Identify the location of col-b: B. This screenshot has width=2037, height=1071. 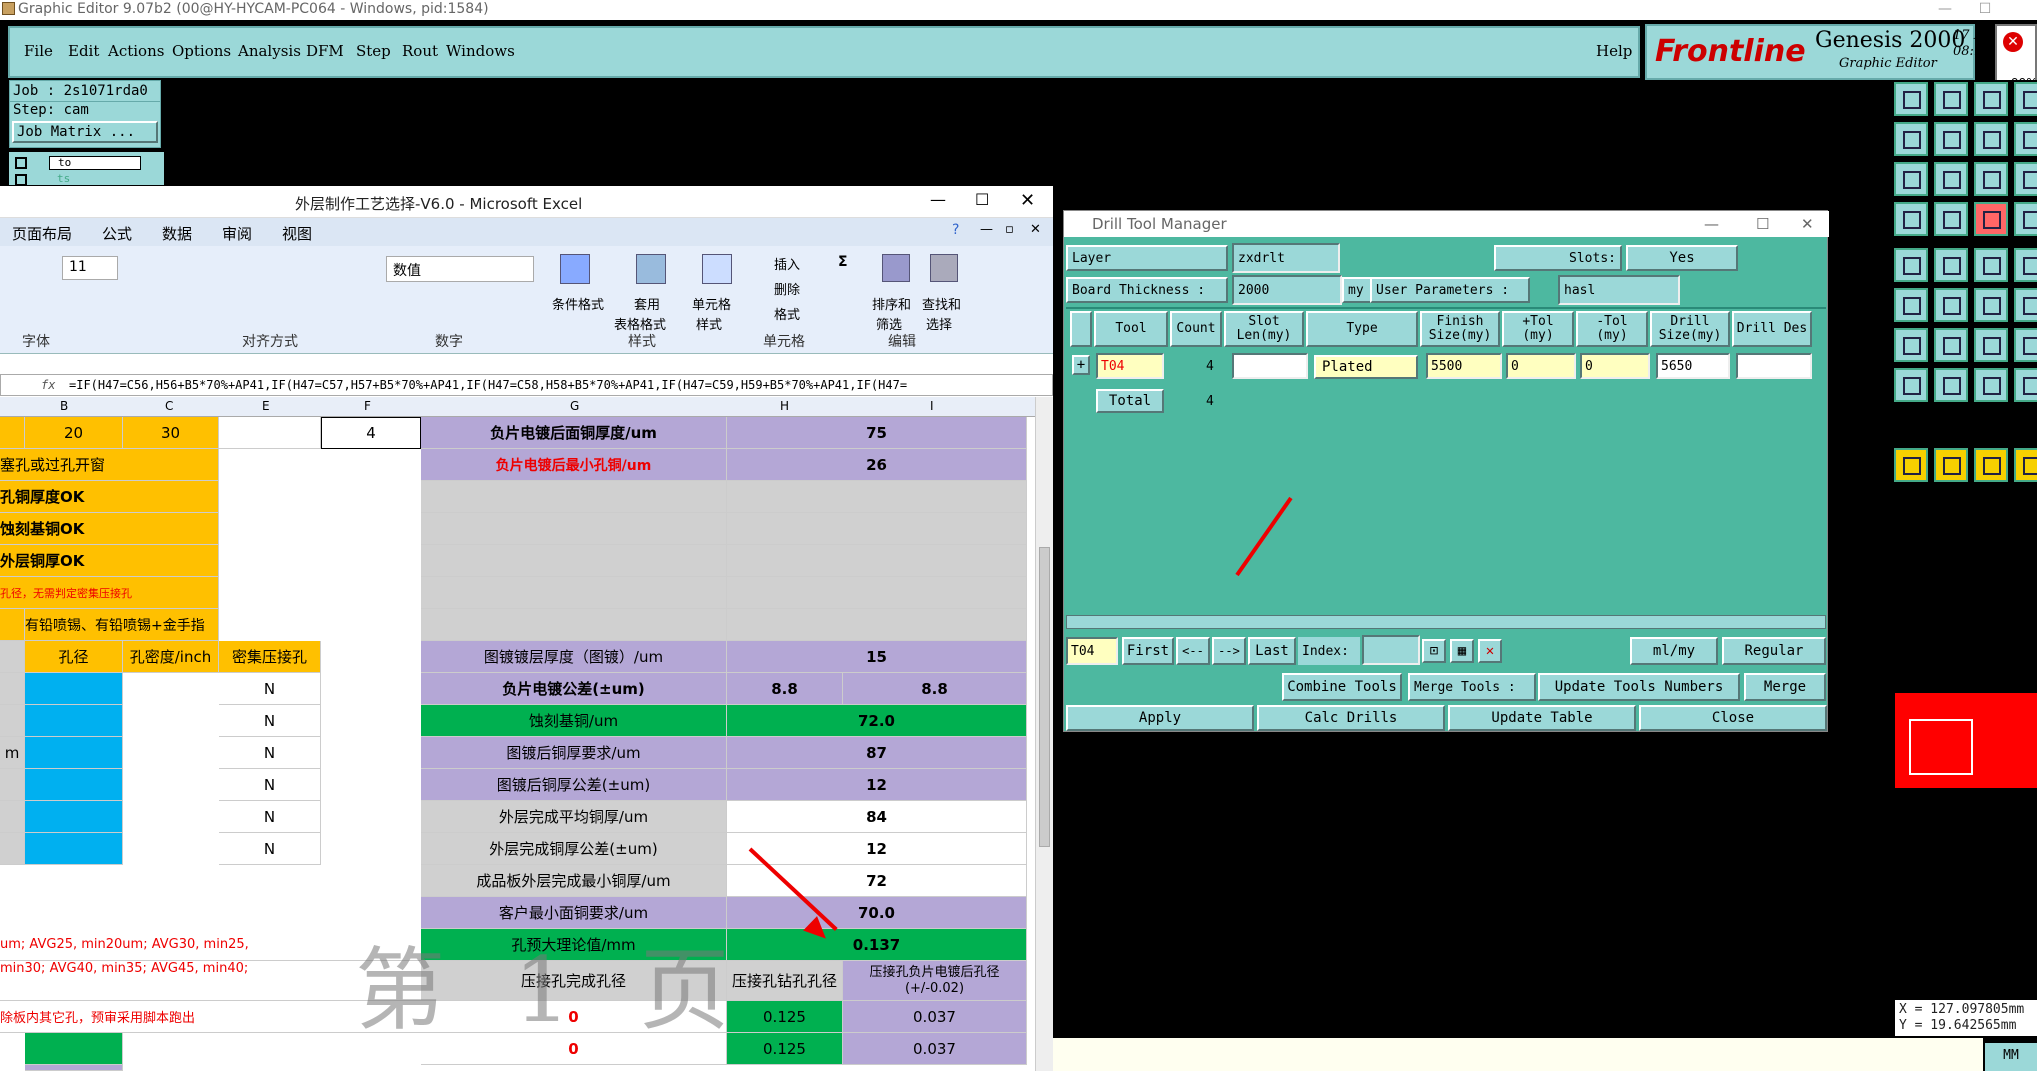
(64, 406).